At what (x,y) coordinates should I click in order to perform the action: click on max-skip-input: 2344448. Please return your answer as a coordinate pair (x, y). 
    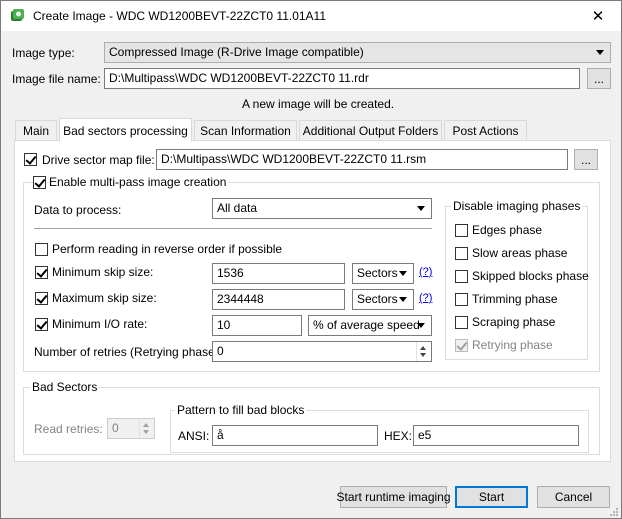
    Looking at the image, I should click on (278, 299).